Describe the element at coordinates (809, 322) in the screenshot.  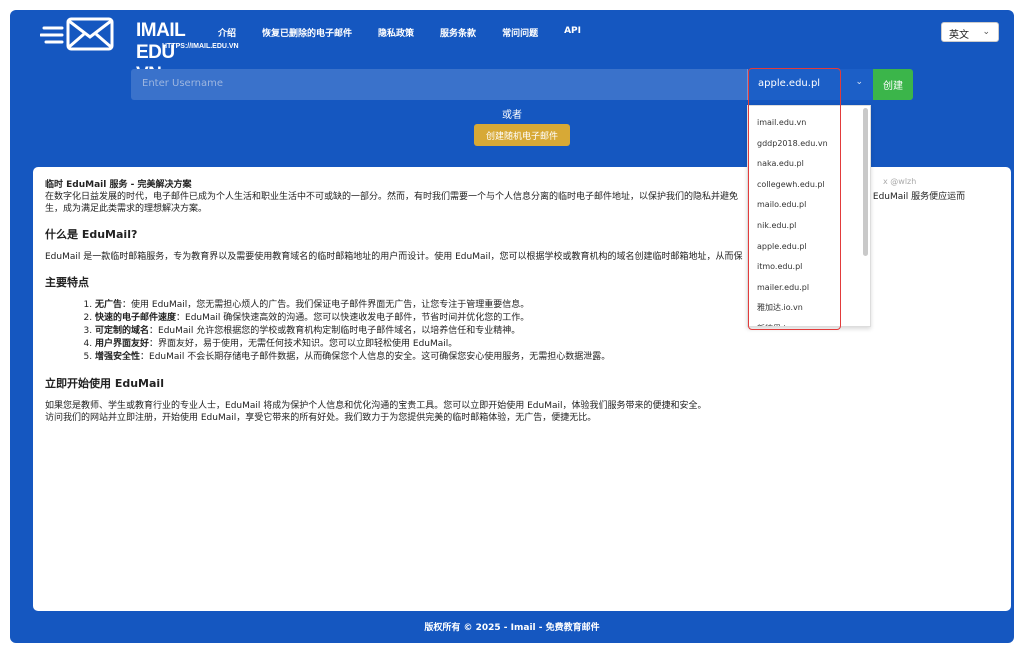
I see `domain-option: 新德里.io.vn` at that location.